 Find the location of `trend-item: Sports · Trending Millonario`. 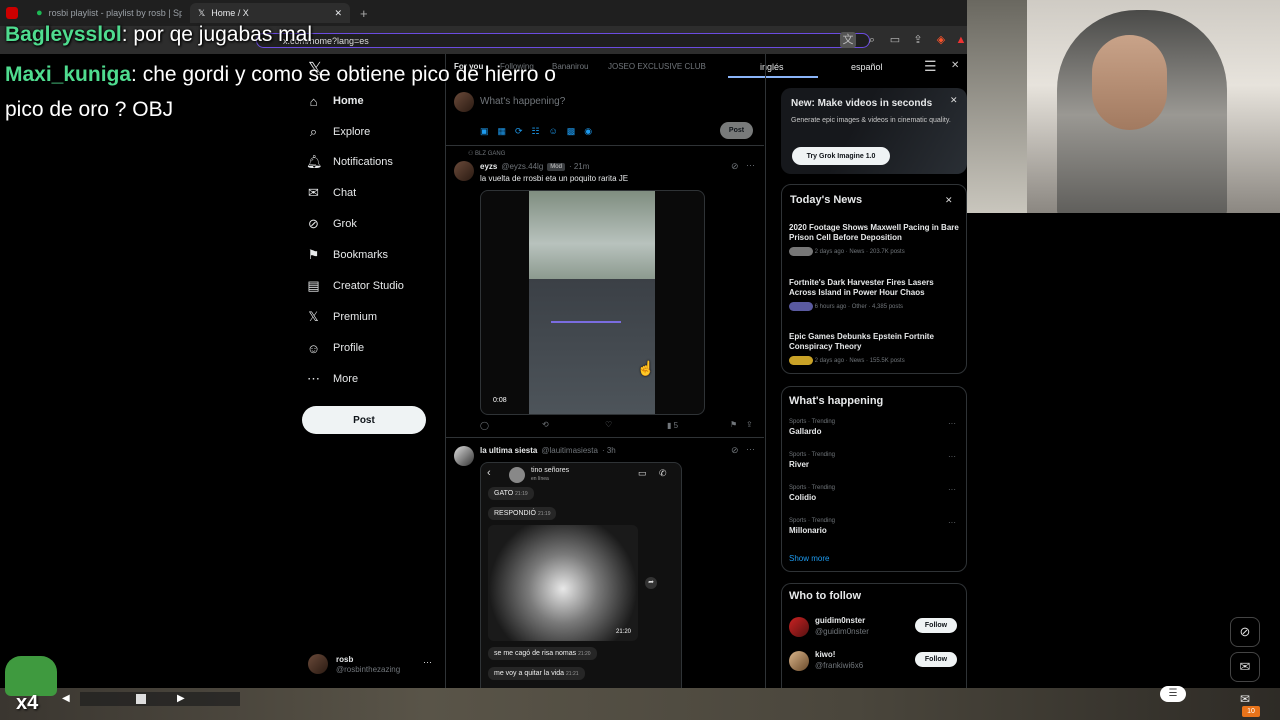

trend-item: Sports · Trending Millonario is located at coordinates (812, 526).